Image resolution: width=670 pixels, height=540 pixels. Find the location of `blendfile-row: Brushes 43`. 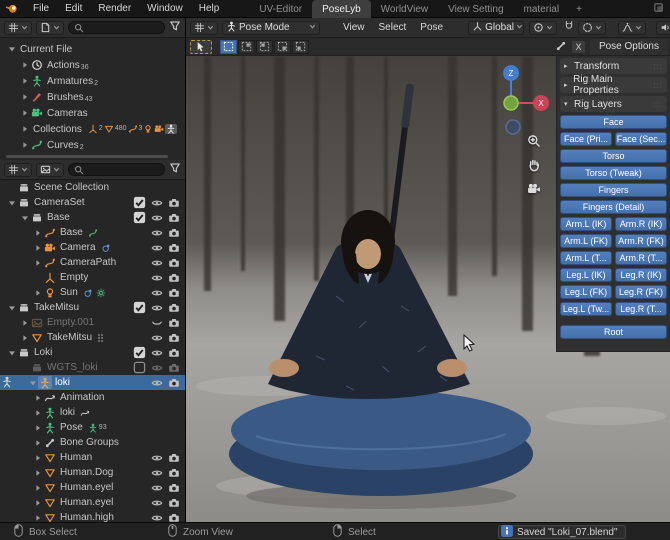

blendfile-row: Brushes 43 is located at coordinates (92, 97).